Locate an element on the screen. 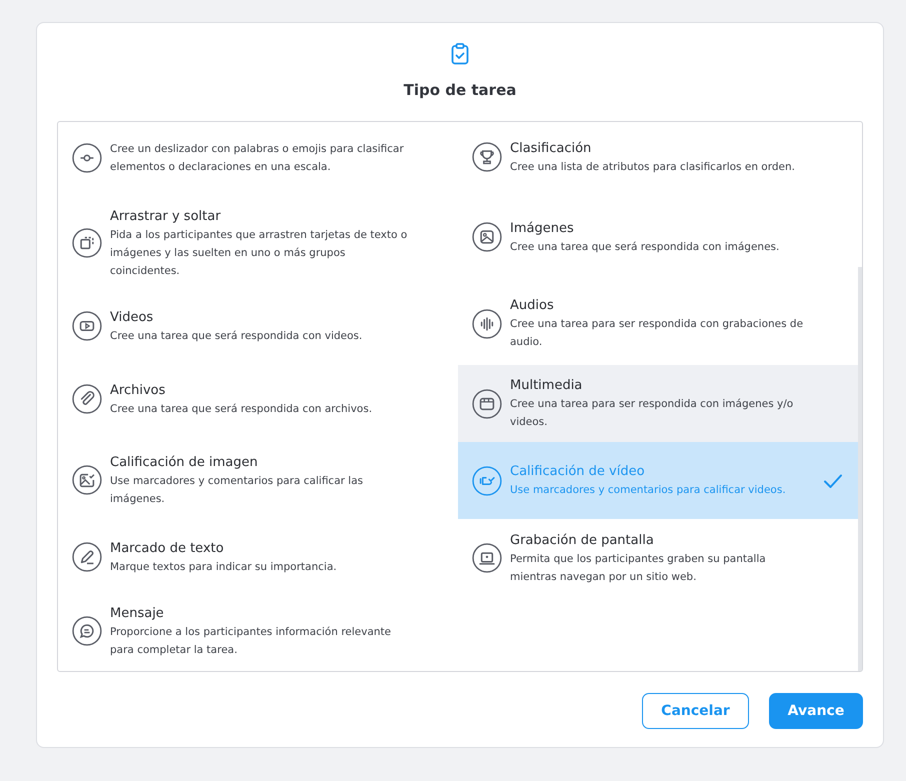 This screenshot has width=906, height=781. task-type-option: Clasificación Cree una lista de atributos para clasificarlos en orden. is located at coordinates (658, 157).